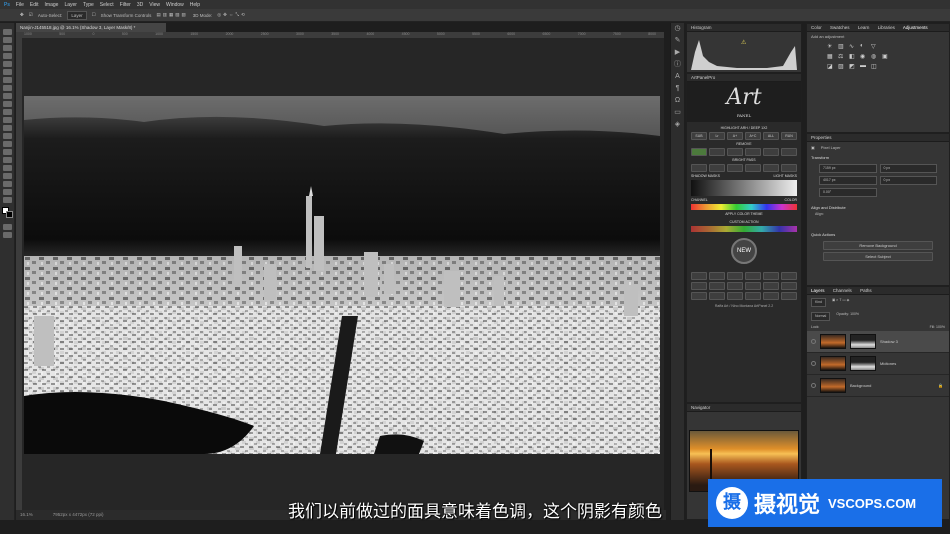 This screenshot has height=534, width=950. What do you see at coordinates (789, 296) in the screenshot?
I see `art-btn-ad` at bounding box center [789, 296].